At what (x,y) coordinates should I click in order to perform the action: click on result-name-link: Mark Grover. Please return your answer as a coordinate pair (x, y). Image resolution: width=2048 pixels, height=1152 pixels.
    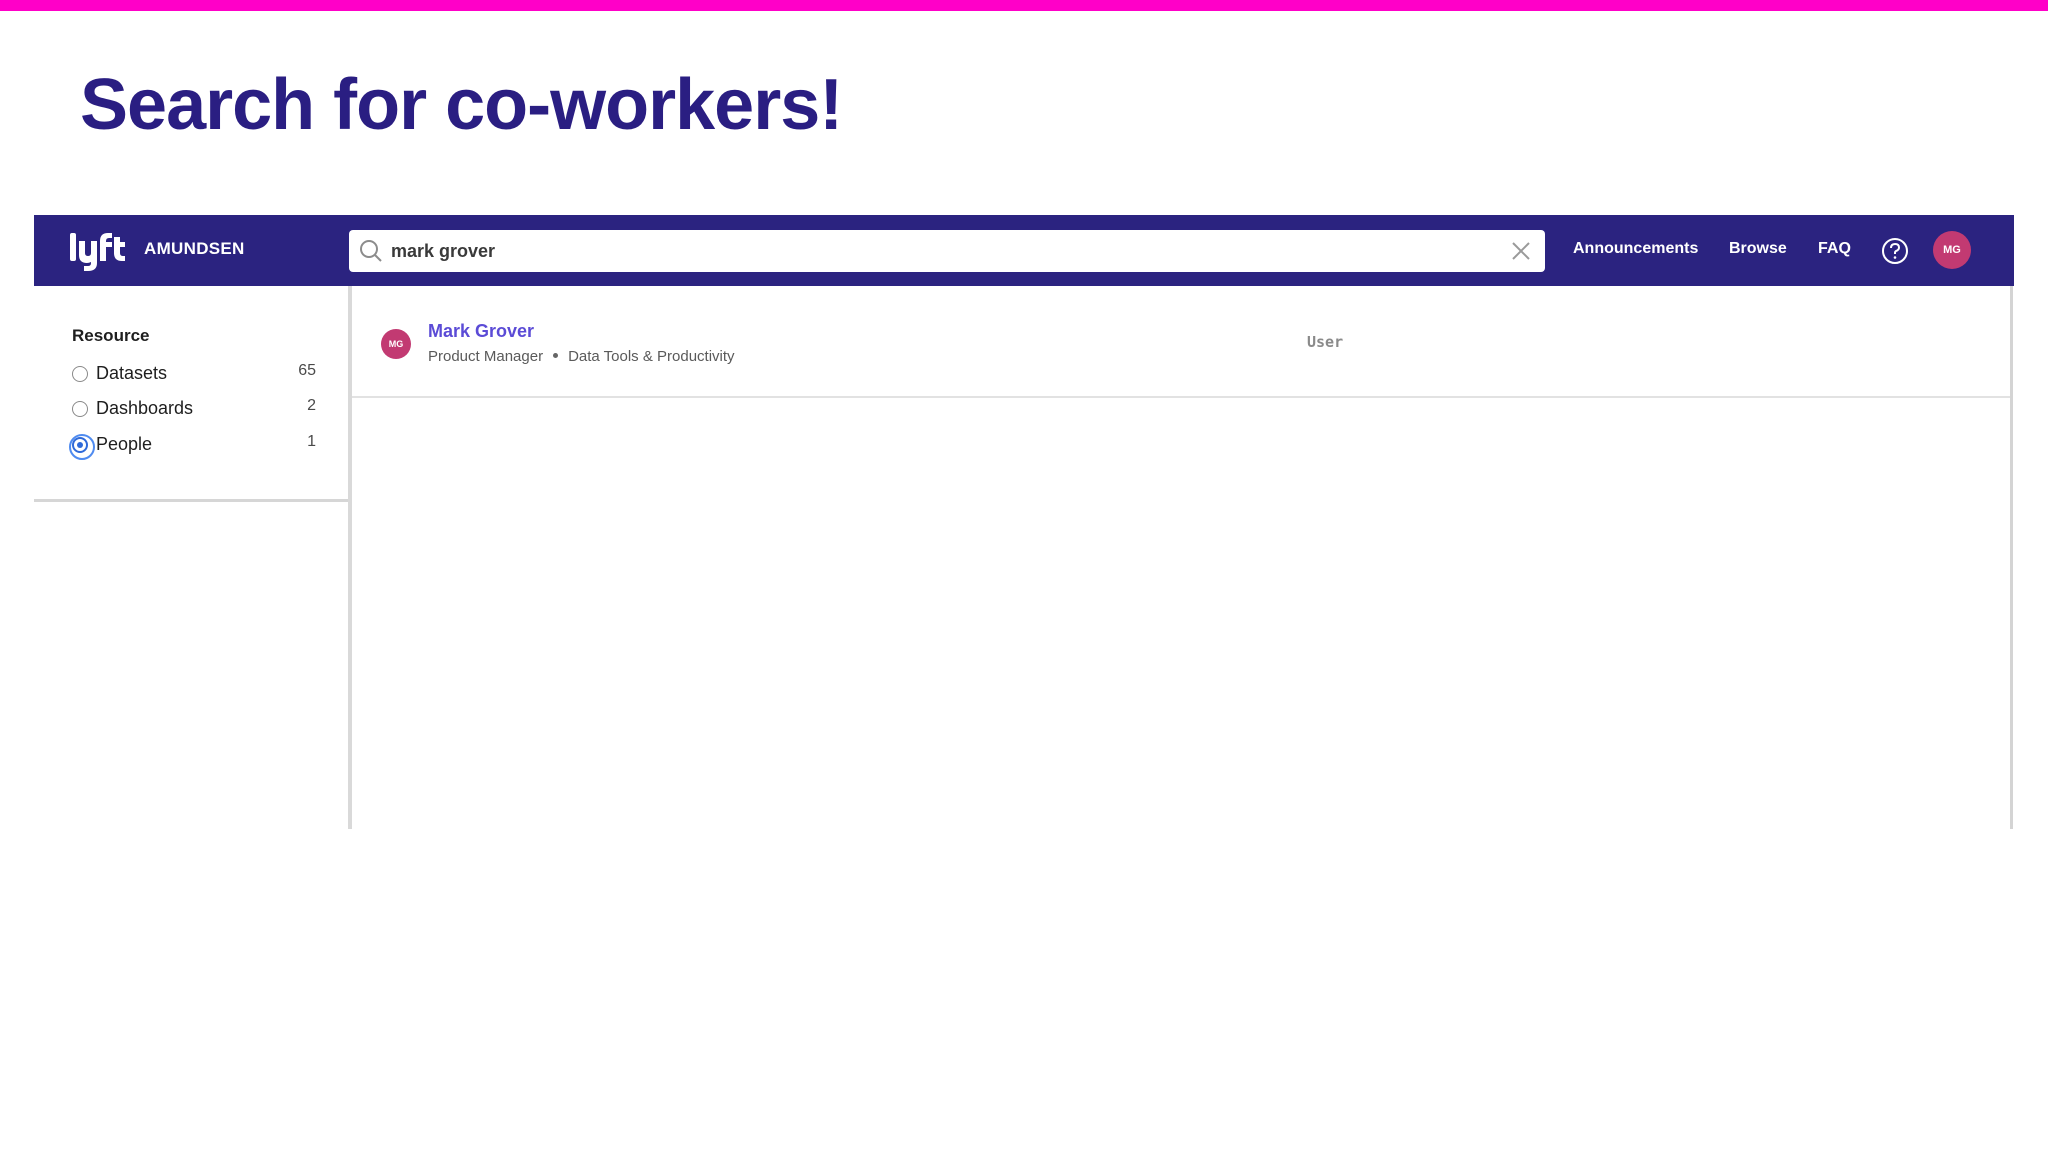
    Looking at the image, I should click on (481, 331).